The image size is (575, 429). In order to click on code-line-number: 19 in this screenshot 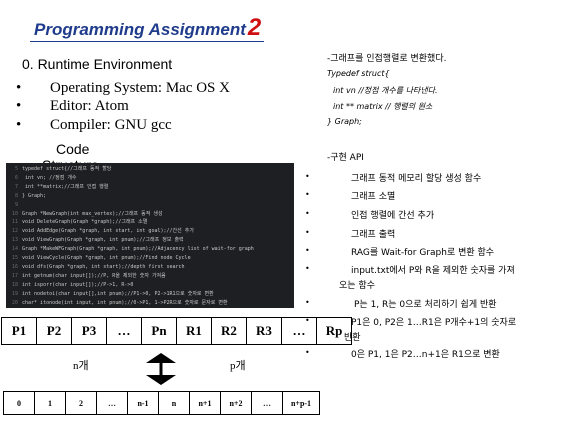, I will do `click(14, 293)`.